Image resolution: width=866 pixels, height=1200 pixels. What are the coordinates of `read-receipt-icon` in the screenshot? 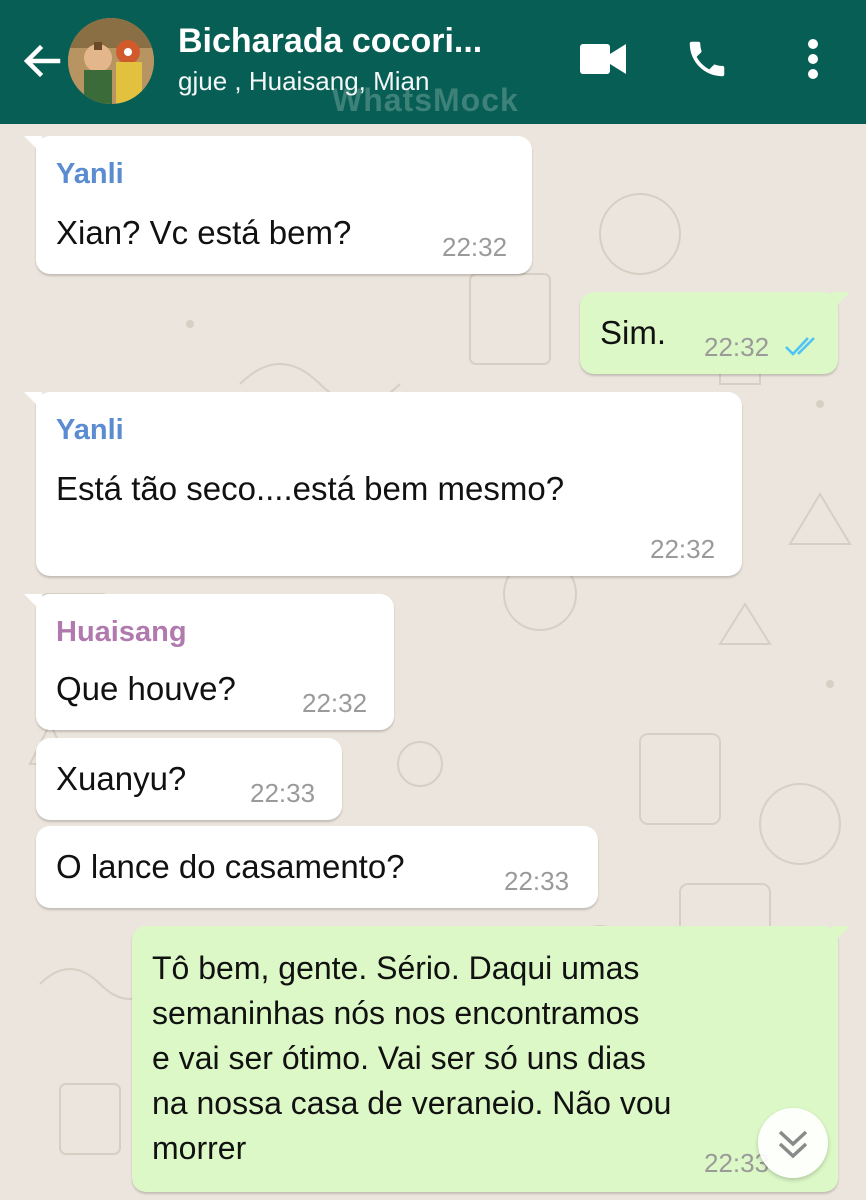 It's located at (800, 346).